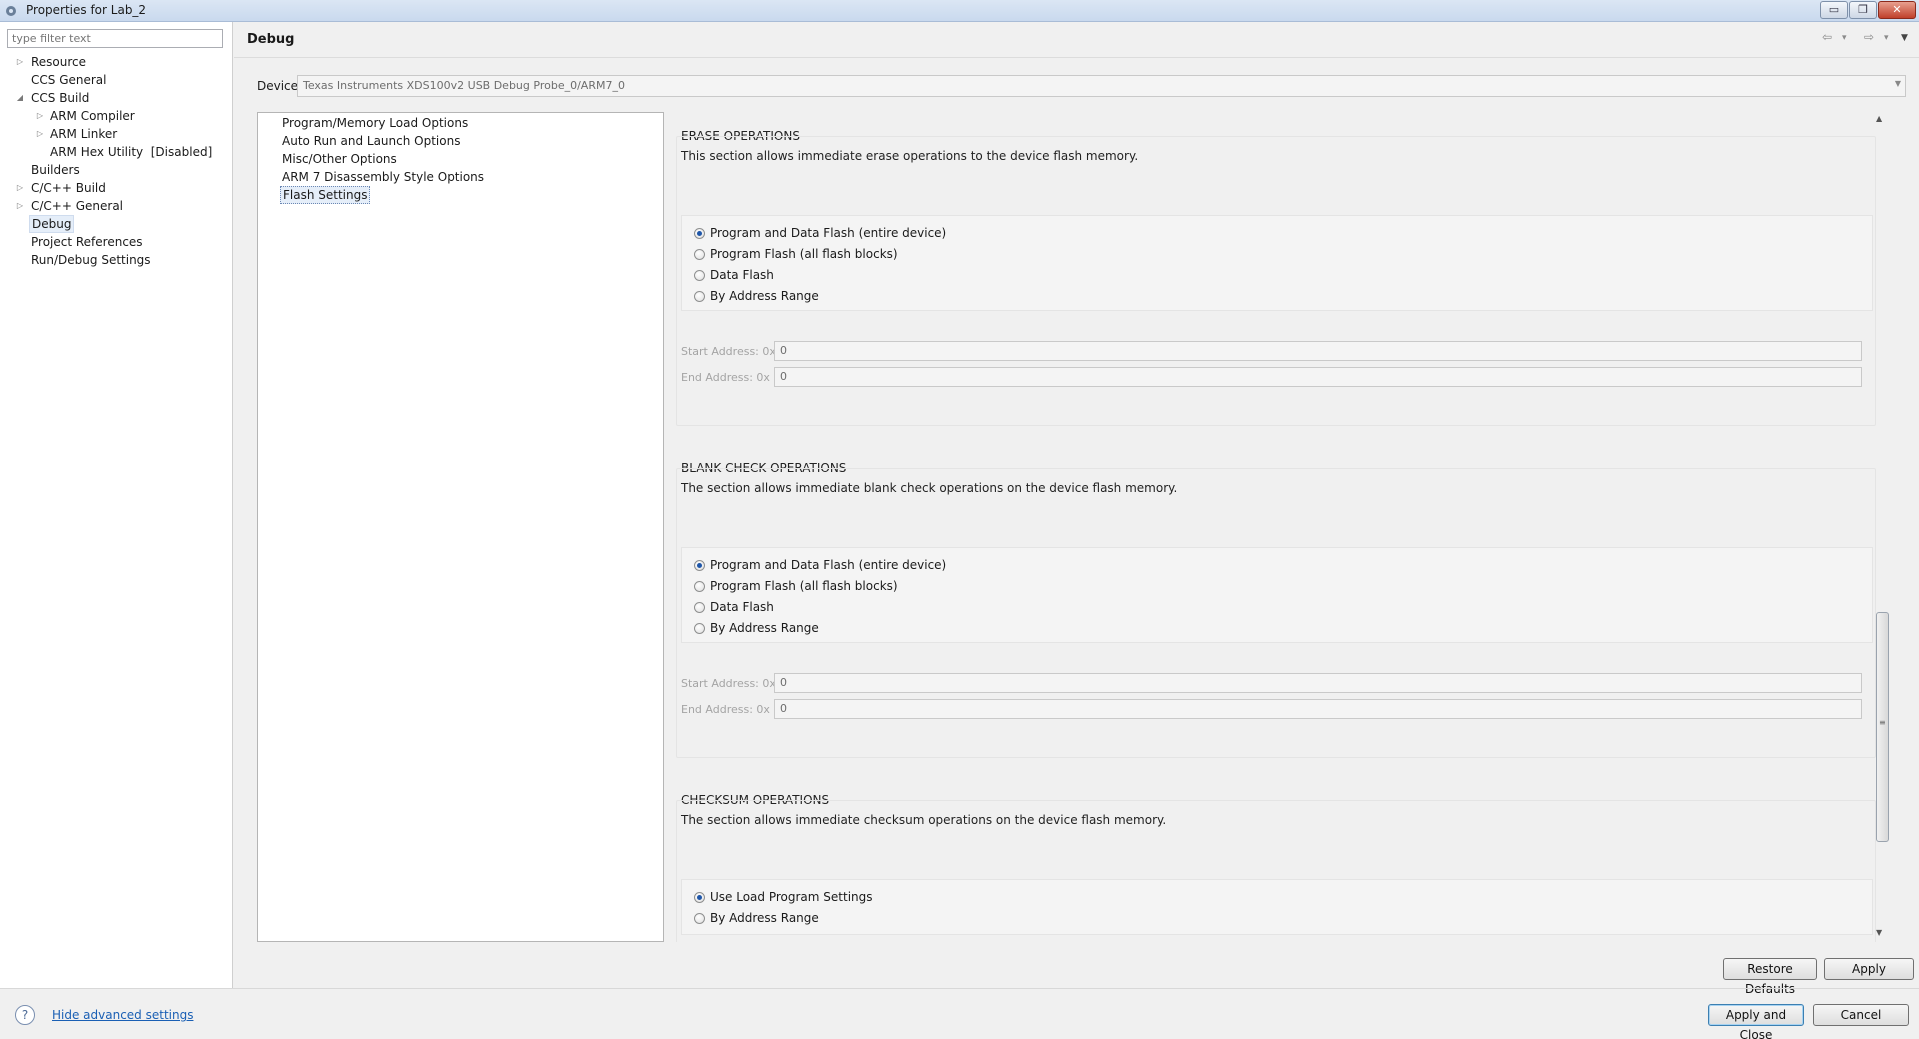 Image resolution: width=1919 pixels, height=1039 pixels. What do you see at coordinates (959, 11) in the screenshot?
I see `title-bar: Properties for Lab_2 ▭ ❐ ✕` at bounding box center [959, 11].